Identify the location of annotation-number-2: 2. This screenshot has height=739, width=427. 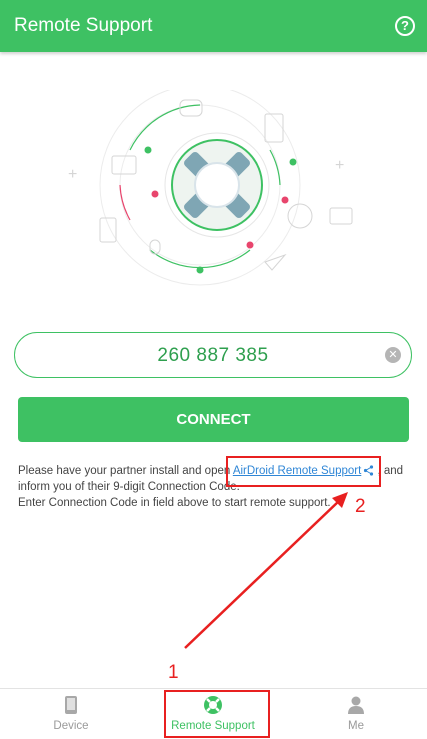
(360, 506).